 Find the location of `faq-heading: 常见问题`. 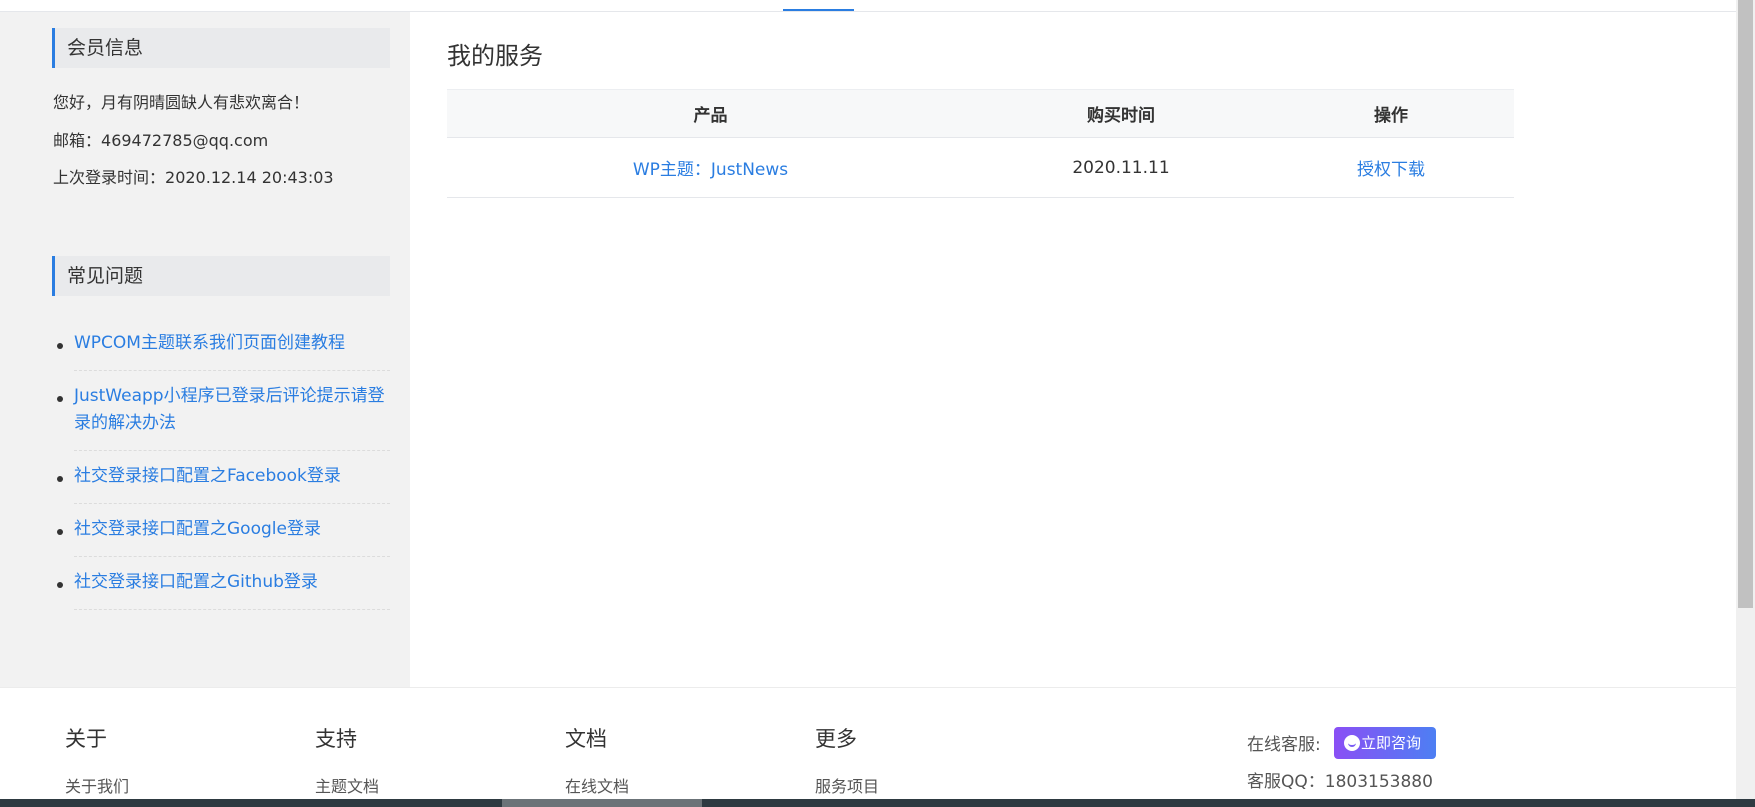

faq-heading: 常见问题 is located at coordinates (221, 276).